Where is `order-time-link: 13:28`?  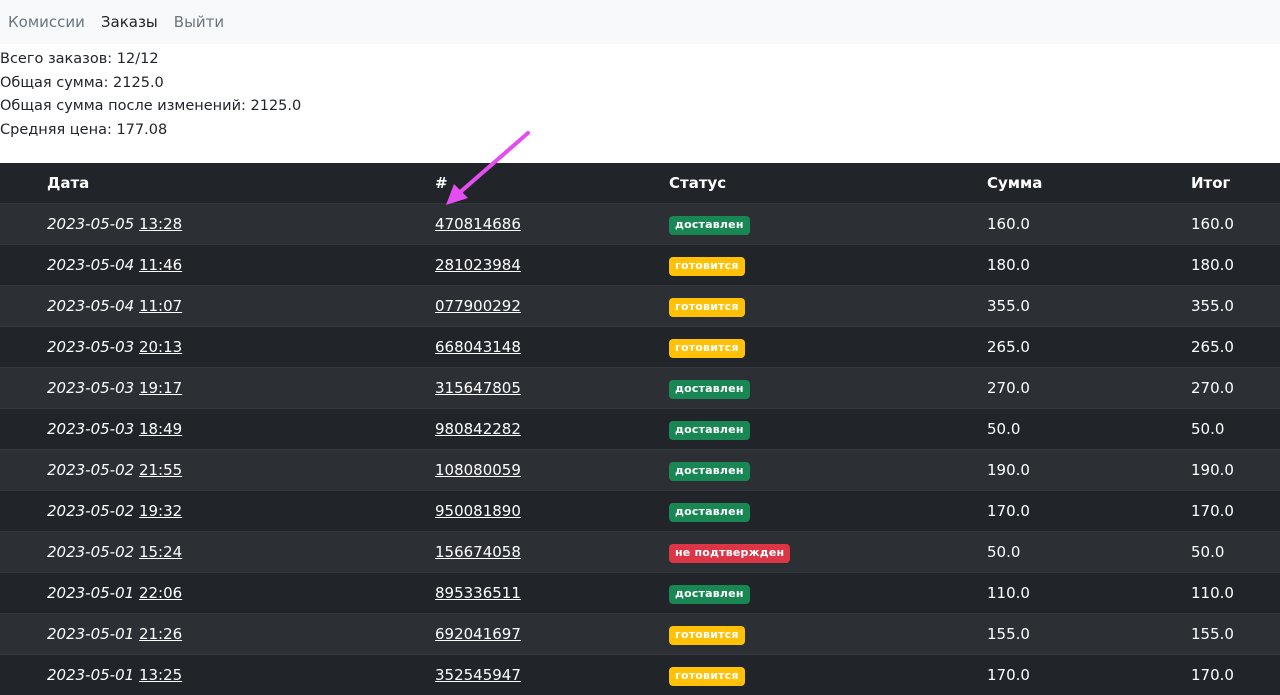 order-time-link: 13:28 is located at coordinates (160, 224).